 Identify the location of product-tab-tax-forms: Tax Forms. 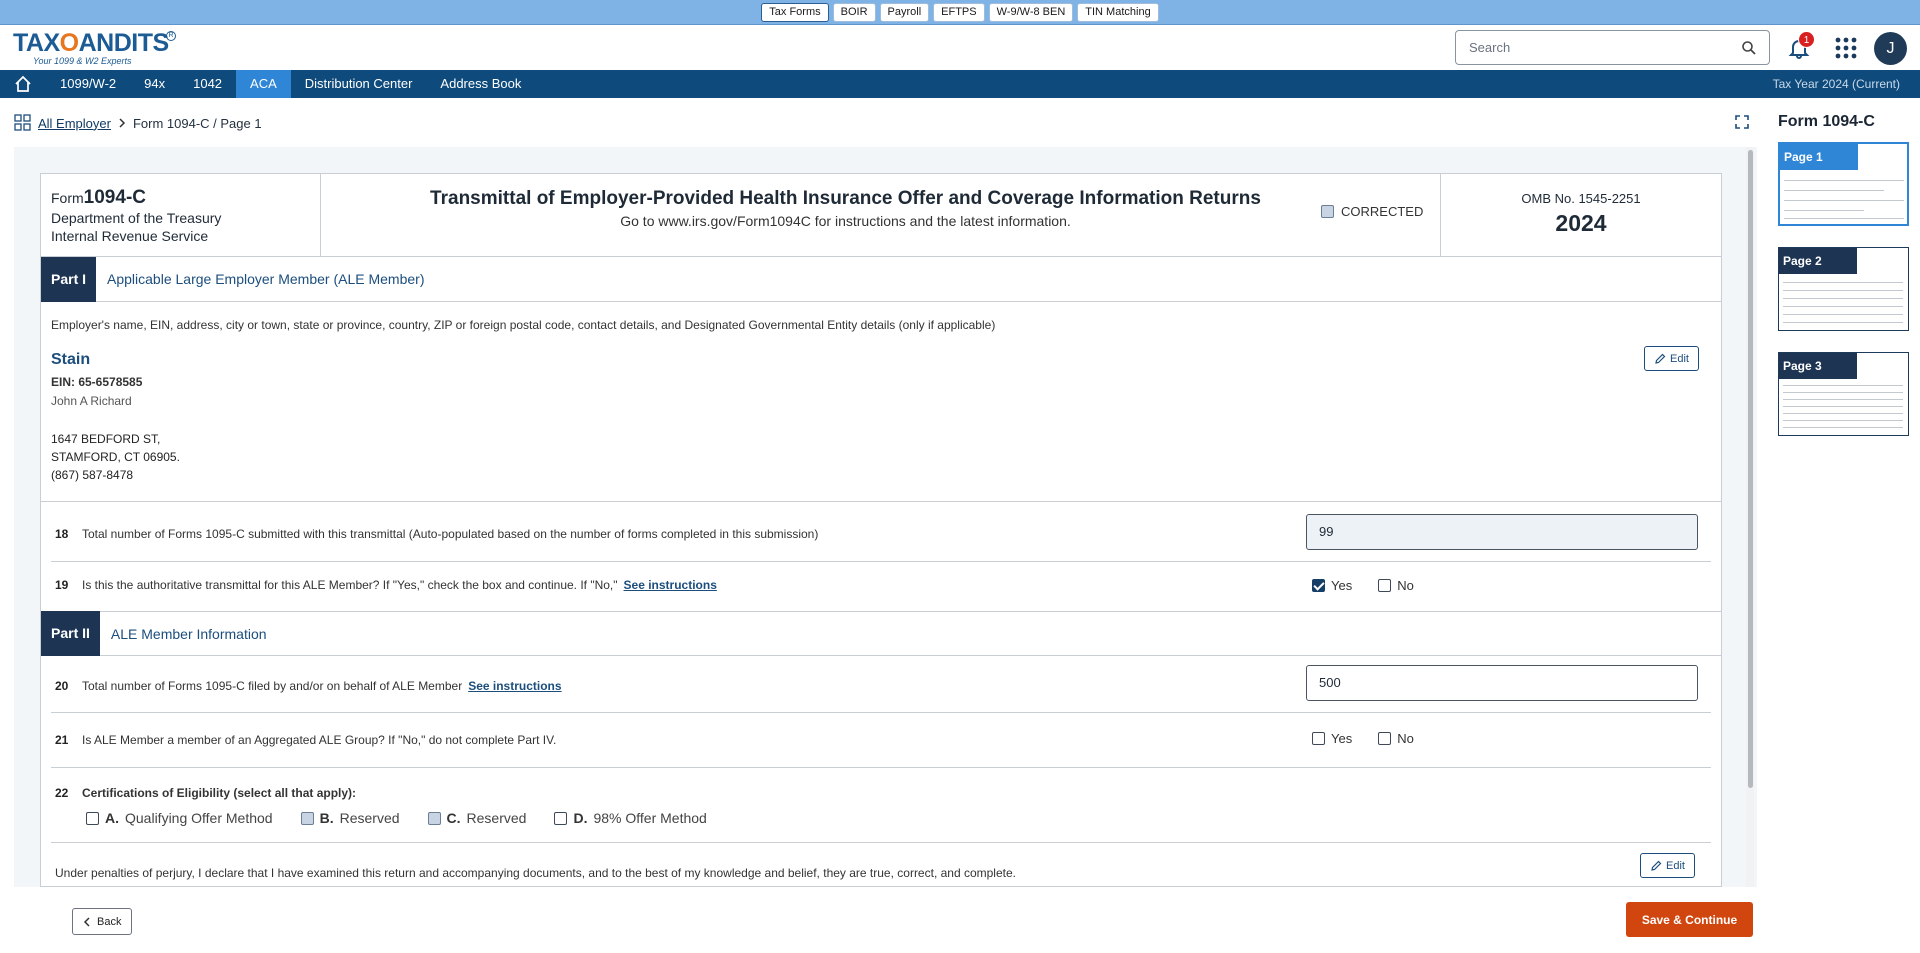
(795, 12).